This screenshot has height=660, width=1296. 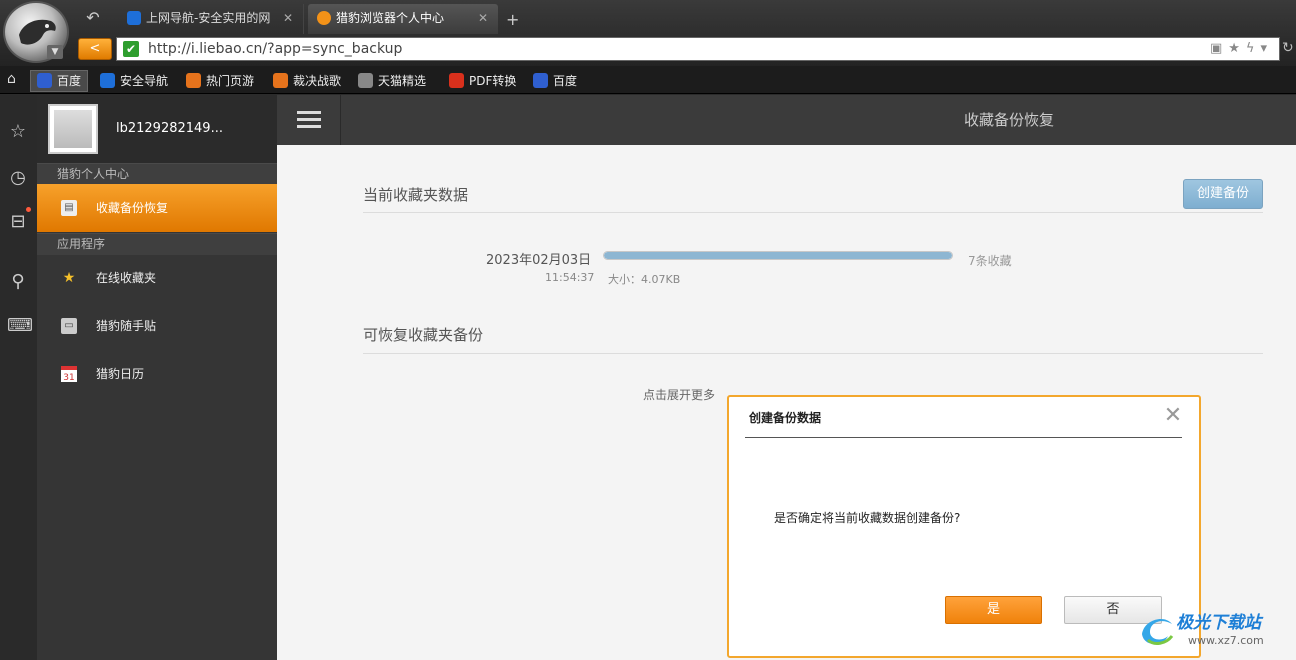 What do you see at coordinates (20, 326) in the screenshot?
I see `gamepad-icon: ⌨` at bounding box center [20, 326].